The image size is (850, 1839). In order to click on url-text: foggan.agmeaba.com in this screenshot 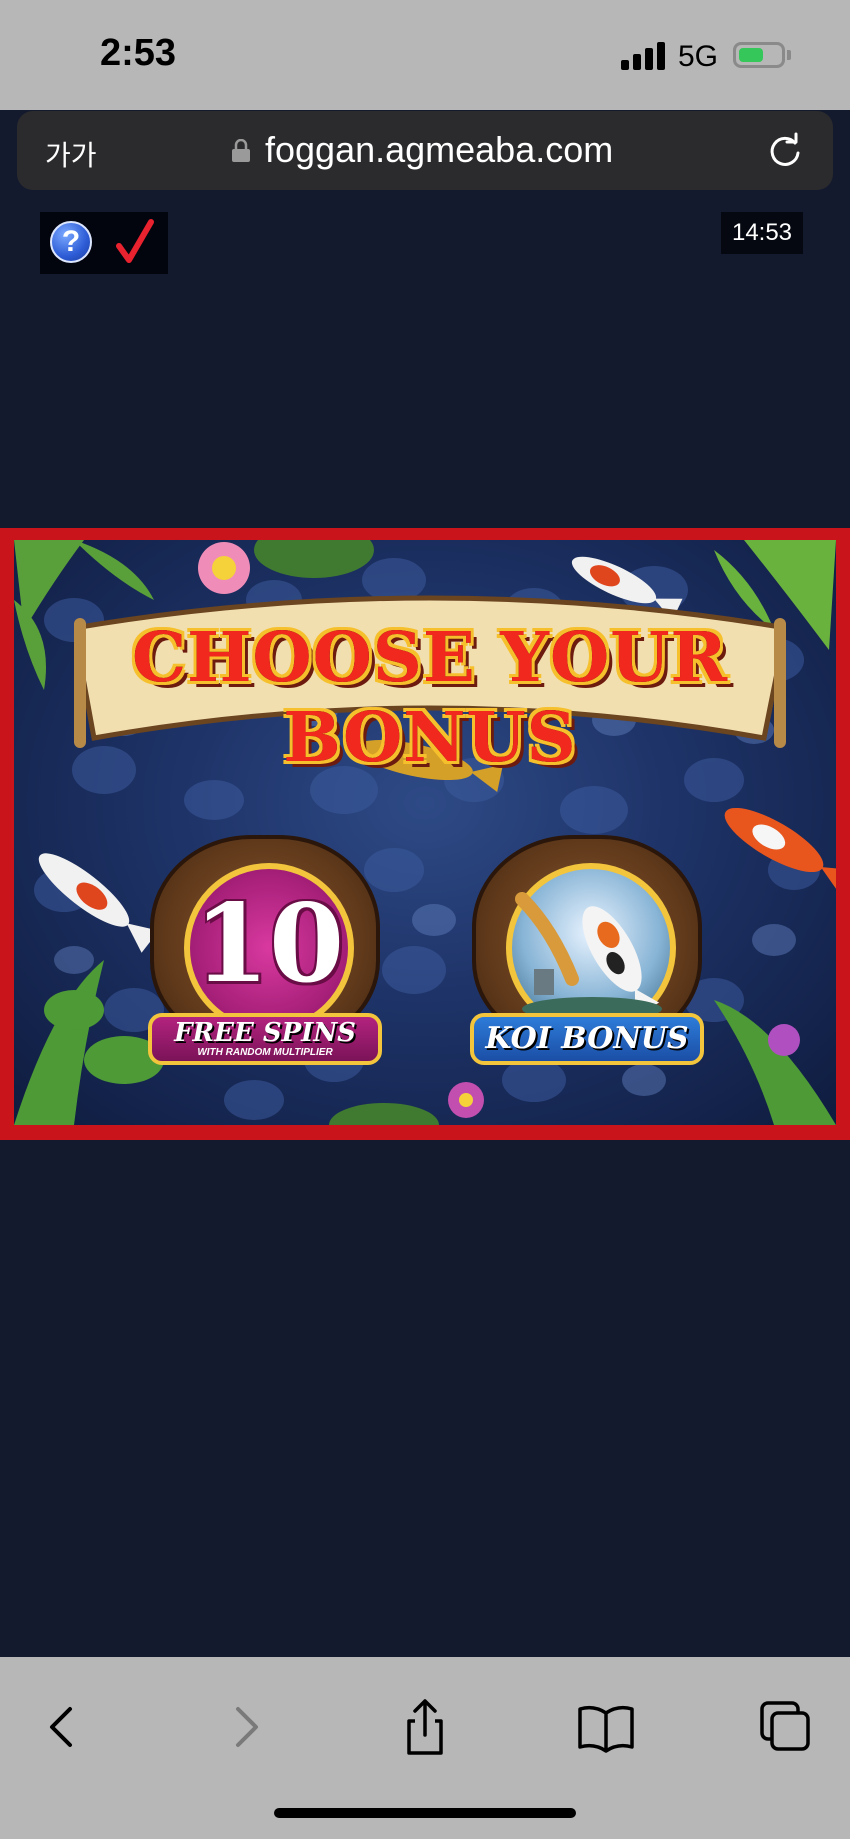, I will do `click(439, 150)`.